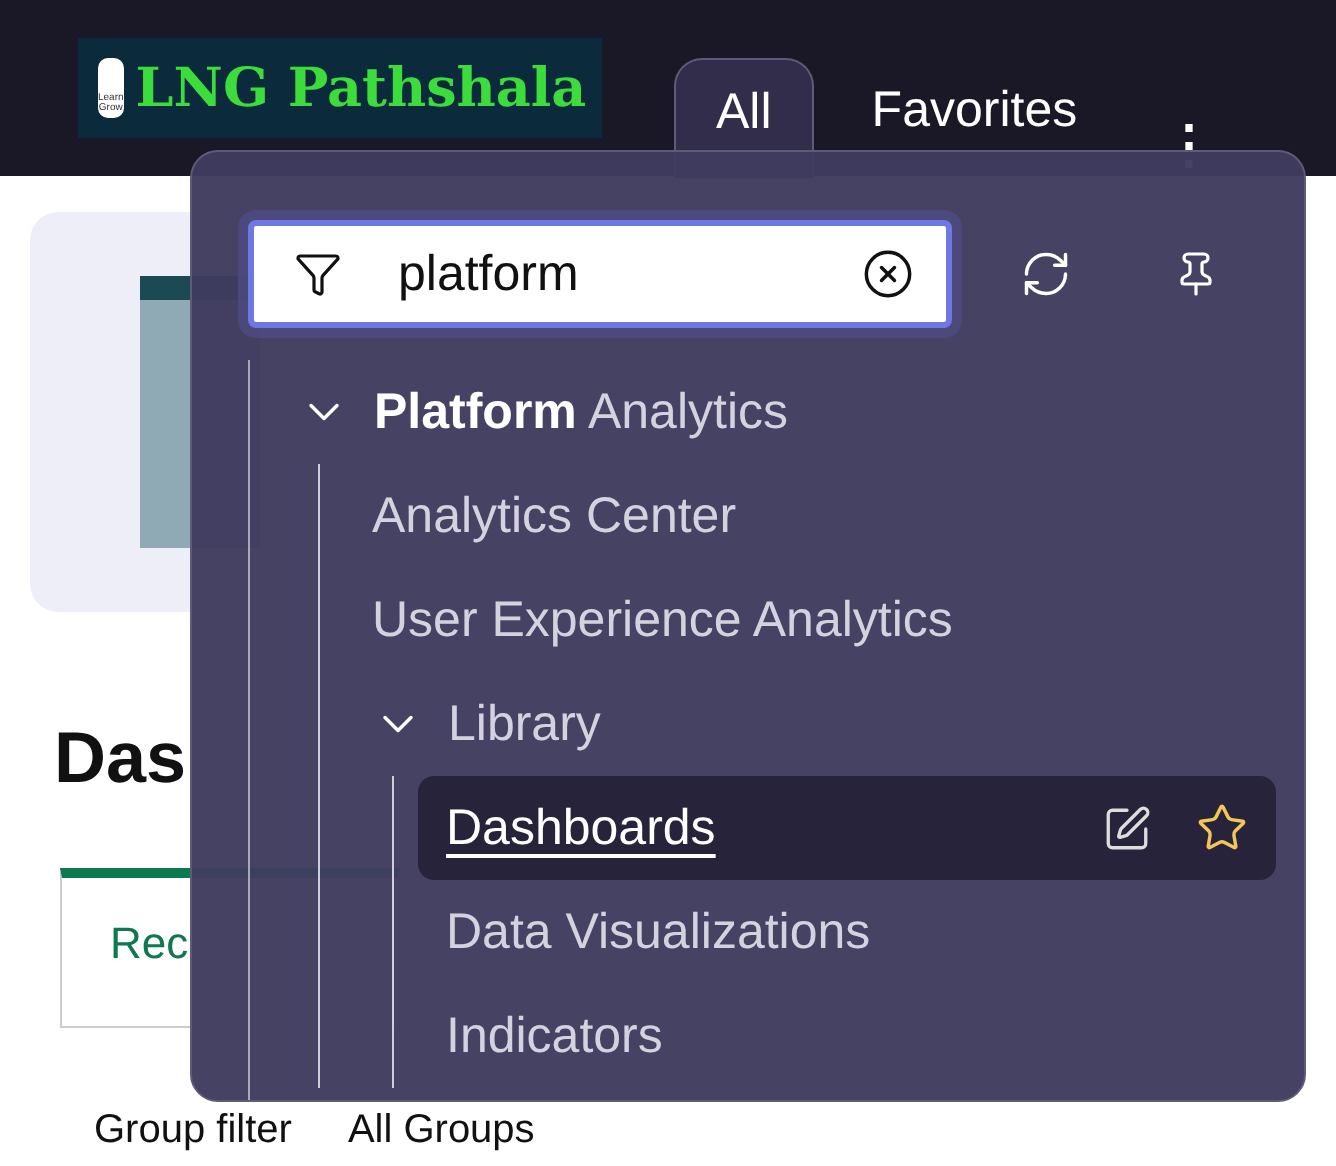 The image size is (1336, 1166). Describe the element at coordinates (441, 1131) in the screenshot. I see `filter-value: All Groups` at that location.